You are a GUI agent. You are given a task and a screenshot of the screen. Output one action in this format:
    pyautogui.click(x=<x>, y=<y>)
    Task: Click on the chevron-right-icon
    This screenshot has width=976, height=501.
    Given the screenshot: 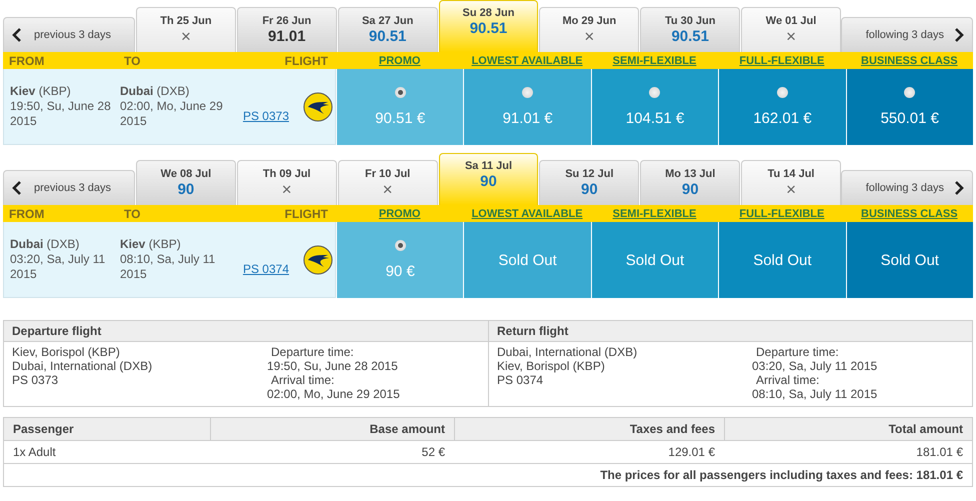 What is the action you would take?
    pyautogui.click(x=959, y=35)
    